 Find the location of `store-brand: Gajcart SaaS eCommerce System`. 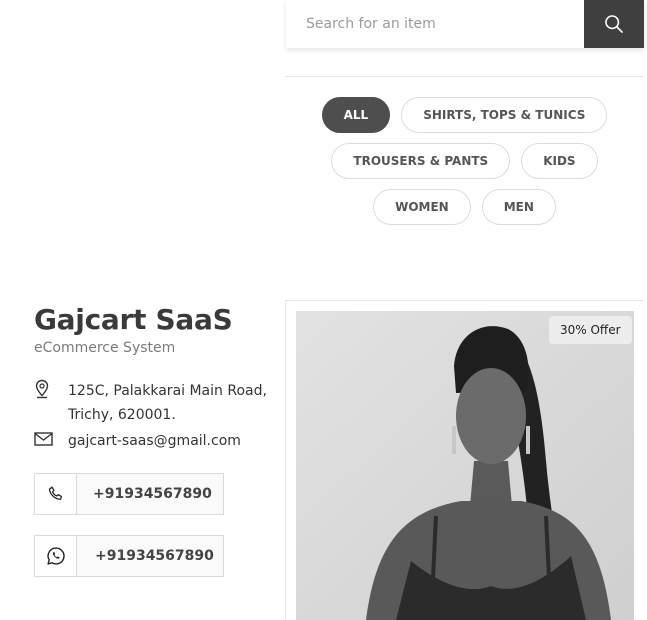

store-brand: Gajcart SaaS eCommerce System is located at coordinates (133, 329).